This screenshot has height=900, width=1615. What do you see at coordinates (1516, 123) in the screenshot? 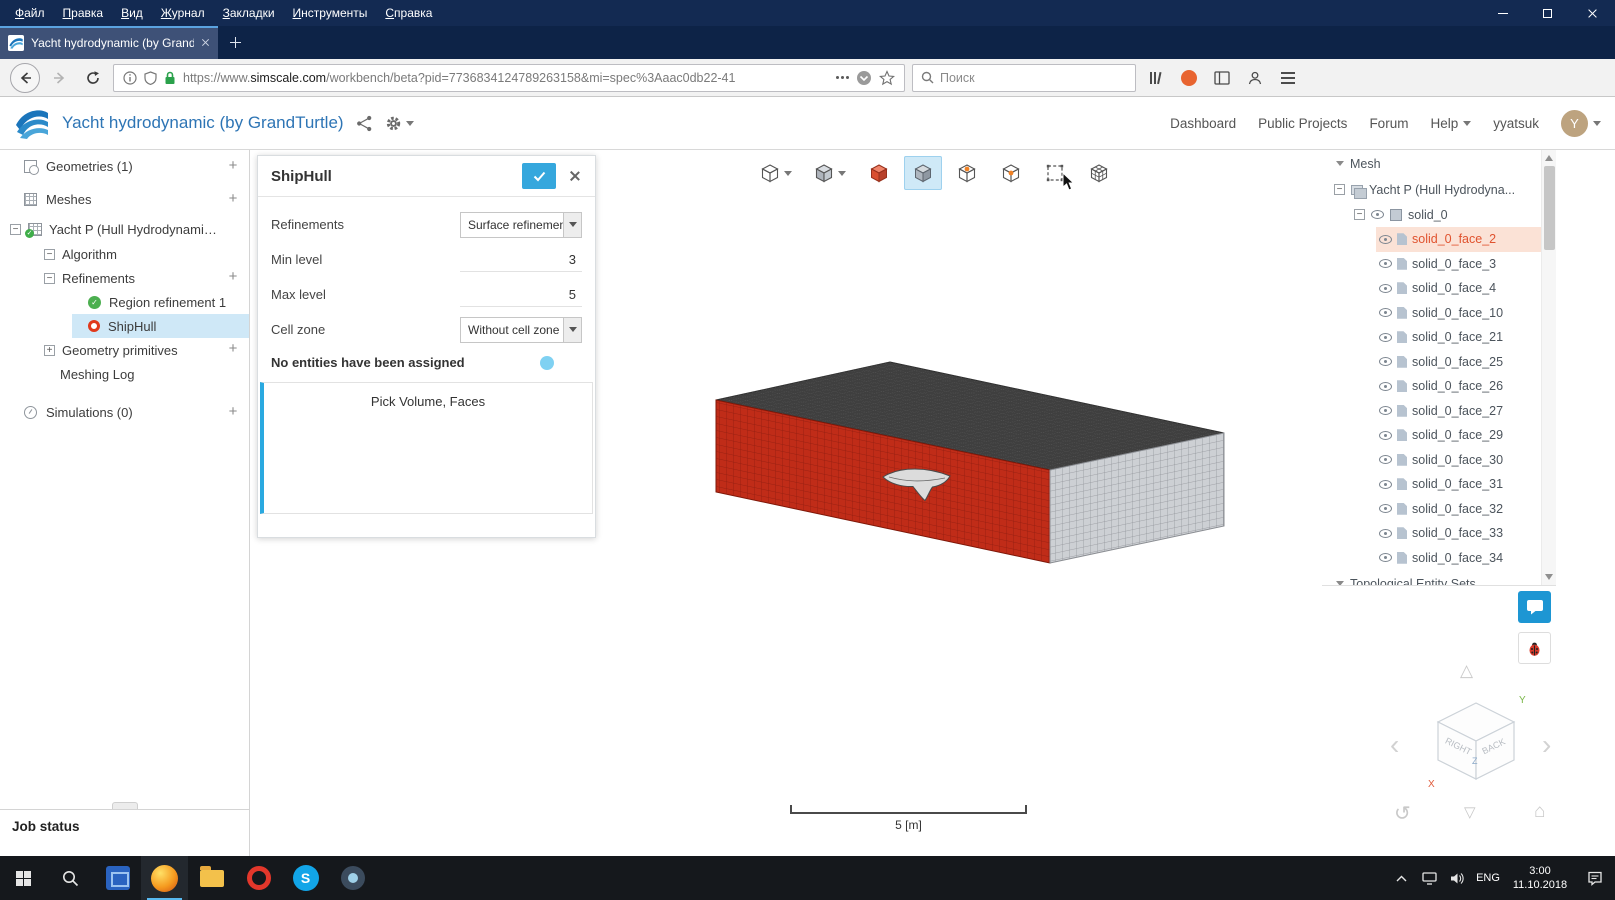
I see `username-label: yyatsuk` at bounding box center [1516, 123].